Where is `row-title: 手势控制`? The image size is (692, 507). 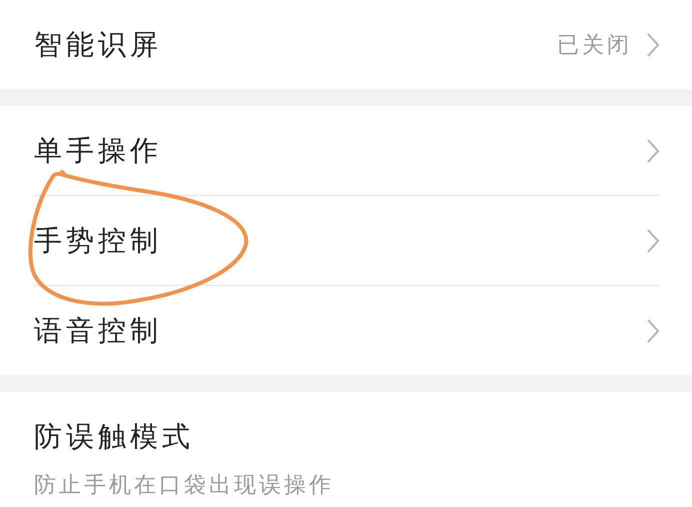
row-title: 手势控制 is located at coordinates (98, 240).